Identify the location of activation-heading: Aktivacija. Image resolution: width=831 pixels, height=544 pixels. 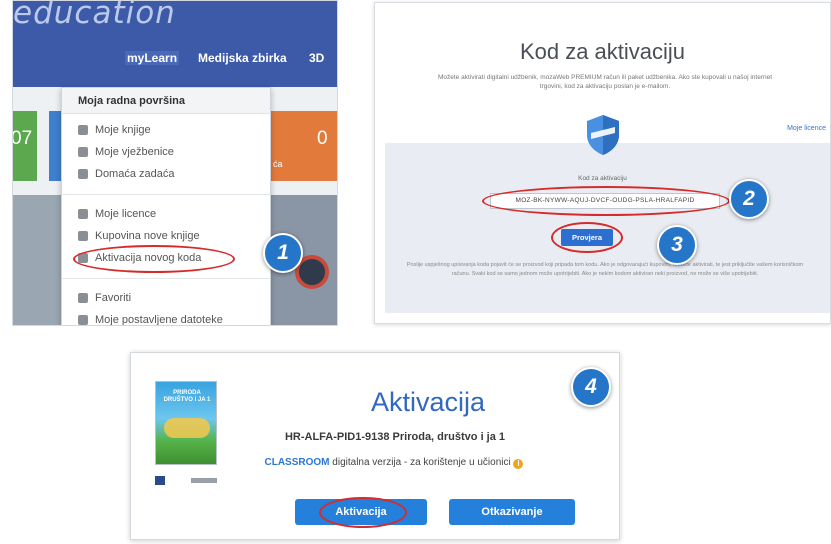
(428, 402).